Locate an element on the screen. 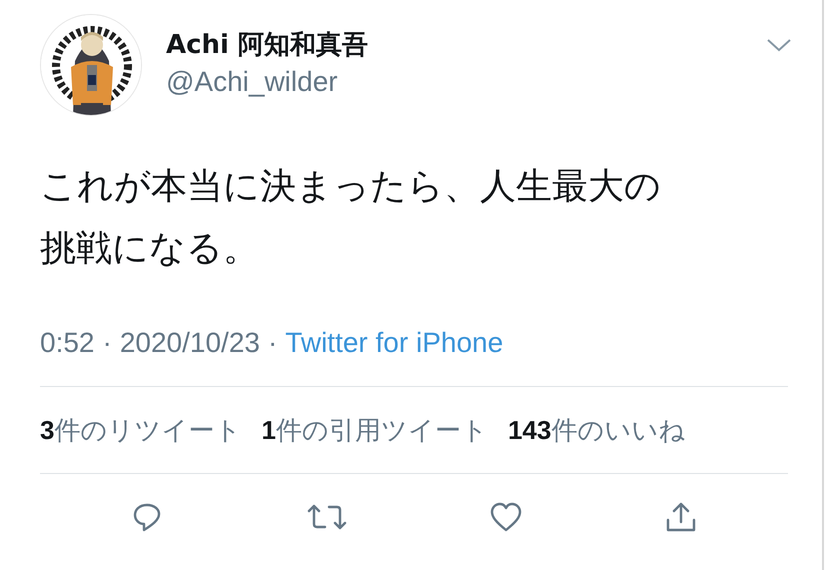  chevron-down-icon is located at coordinates (779, 45).